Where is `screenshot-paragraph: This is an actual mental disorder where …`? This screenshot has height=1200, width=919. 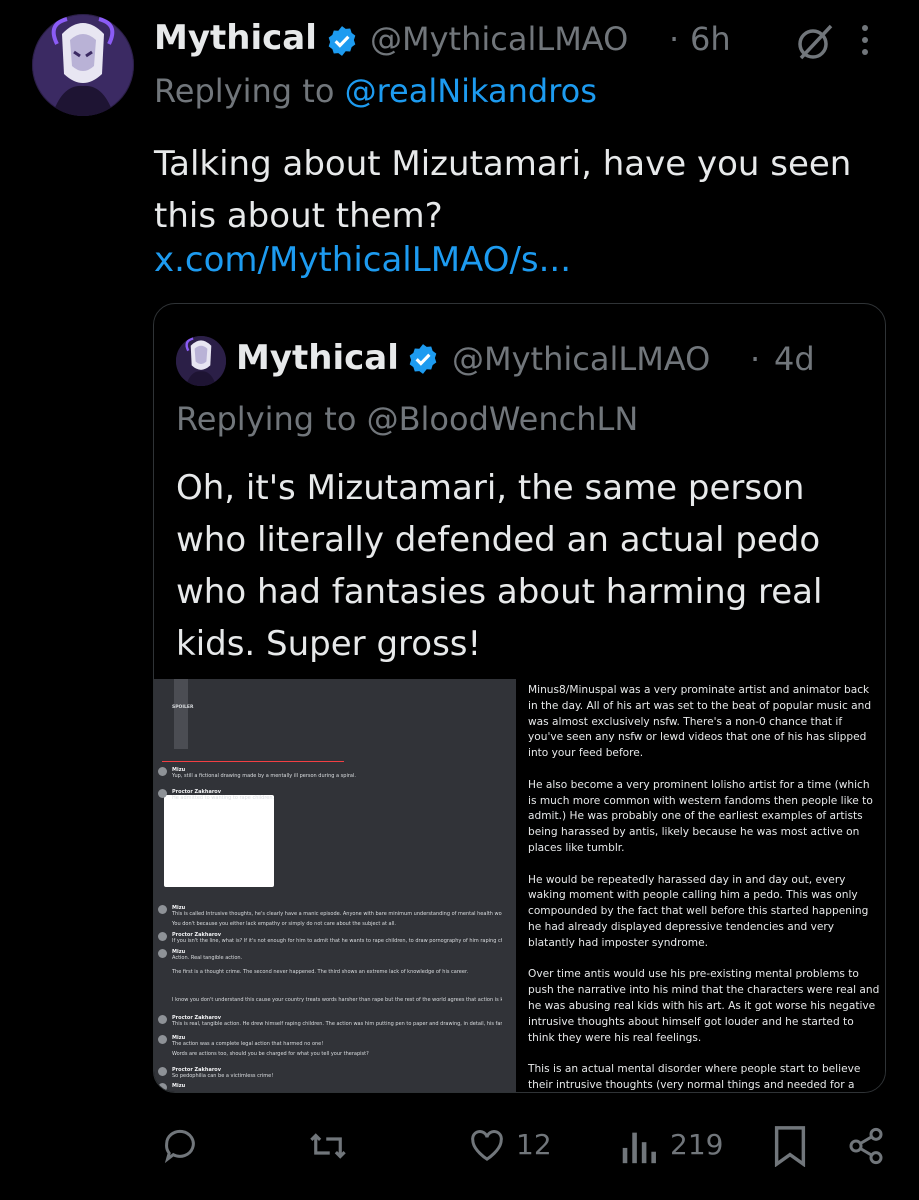 screenshot-paragraph: This is an actual mental disorder where … is located at coordinates (694, 1077).